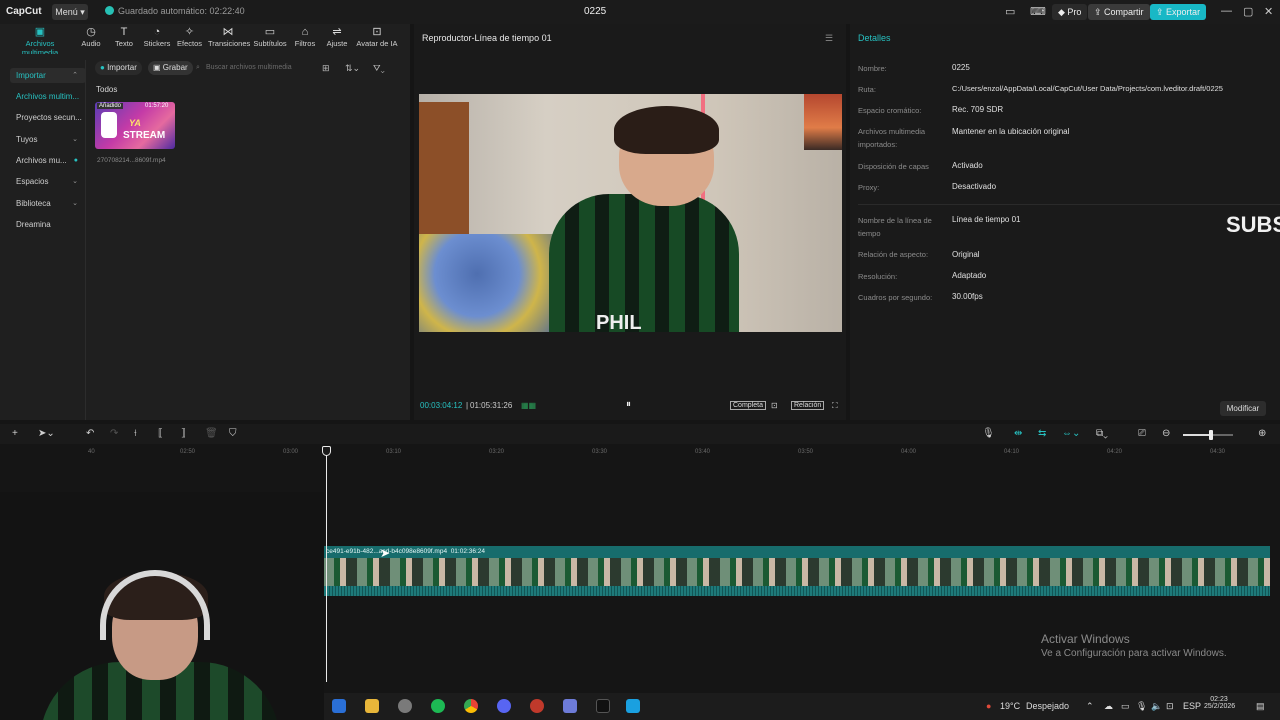 The height and width of the screenshot is (720, 1280). What do you see at coordinates (1141, 706) in the screenshot?
I see `microphone-tray-icon: 🎙` at bounding box center [1141, 706].